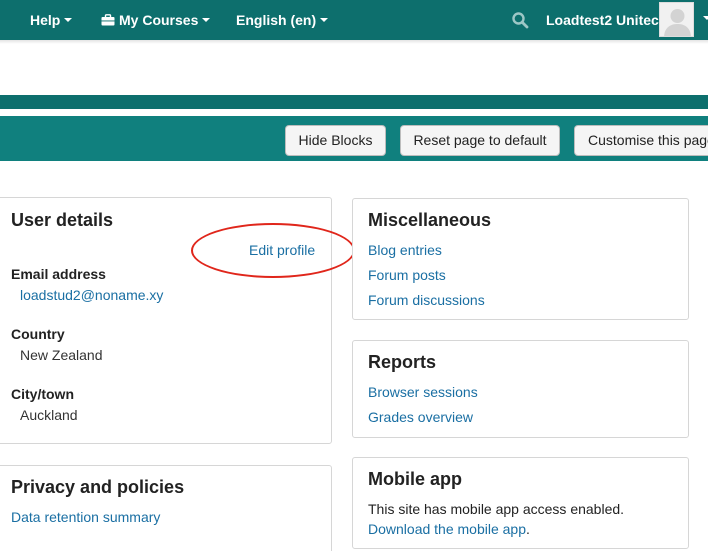 The height and width of the screenshot is (551, 708). I want to click on navbar-shadow, so click(354, 42).